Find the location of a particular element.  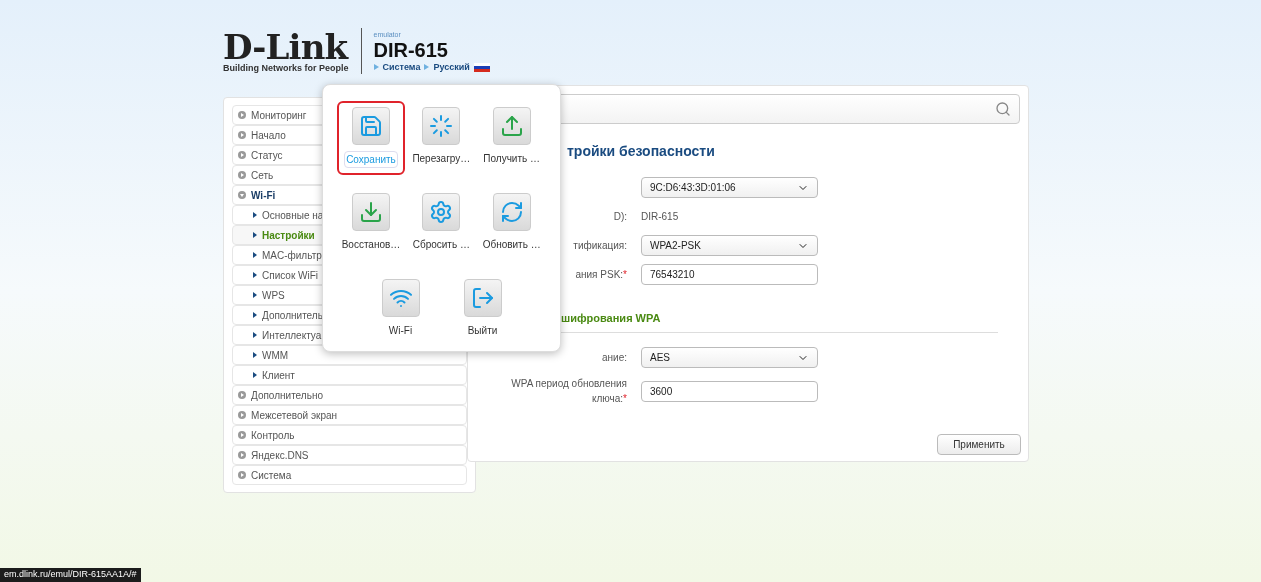

field-label: WPA период обновления ключа:* is located at coordinates (568, 391).